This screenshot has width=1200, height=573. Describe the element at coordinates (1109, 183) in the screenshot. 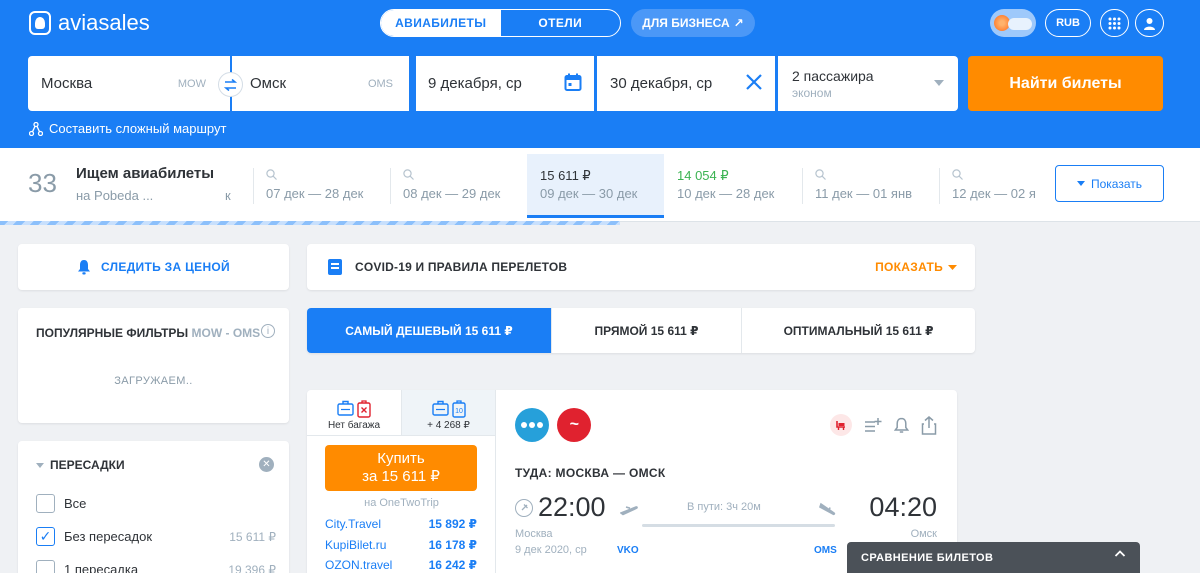

I see `show-calendar-button: Показать` at that location.